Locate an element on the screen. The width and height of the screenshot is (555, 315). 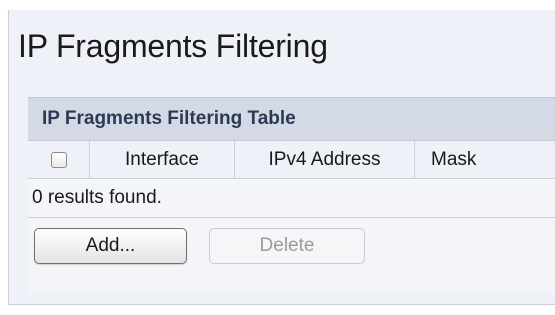
select-all-cell is located at coordinates (59, 159).